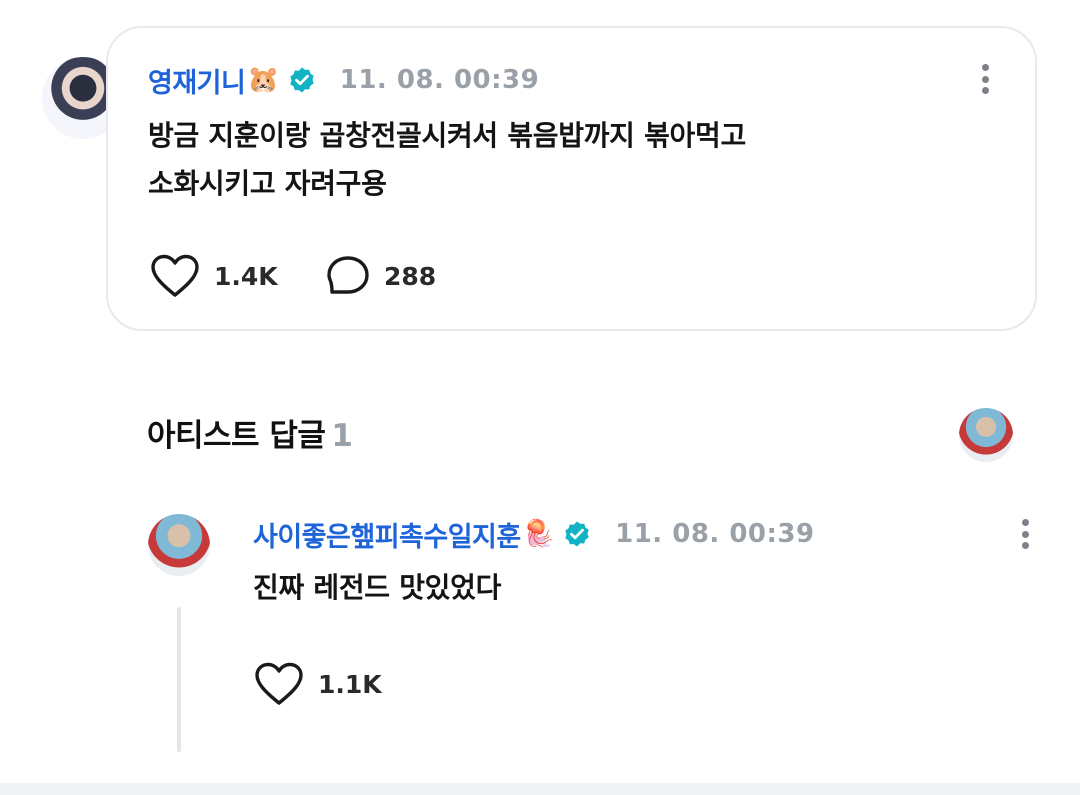  What do you see at coordinates (539, 534) in the screenshot?
I see `jellyfish-emoji: 🪼` at bounding box center [539, 534].